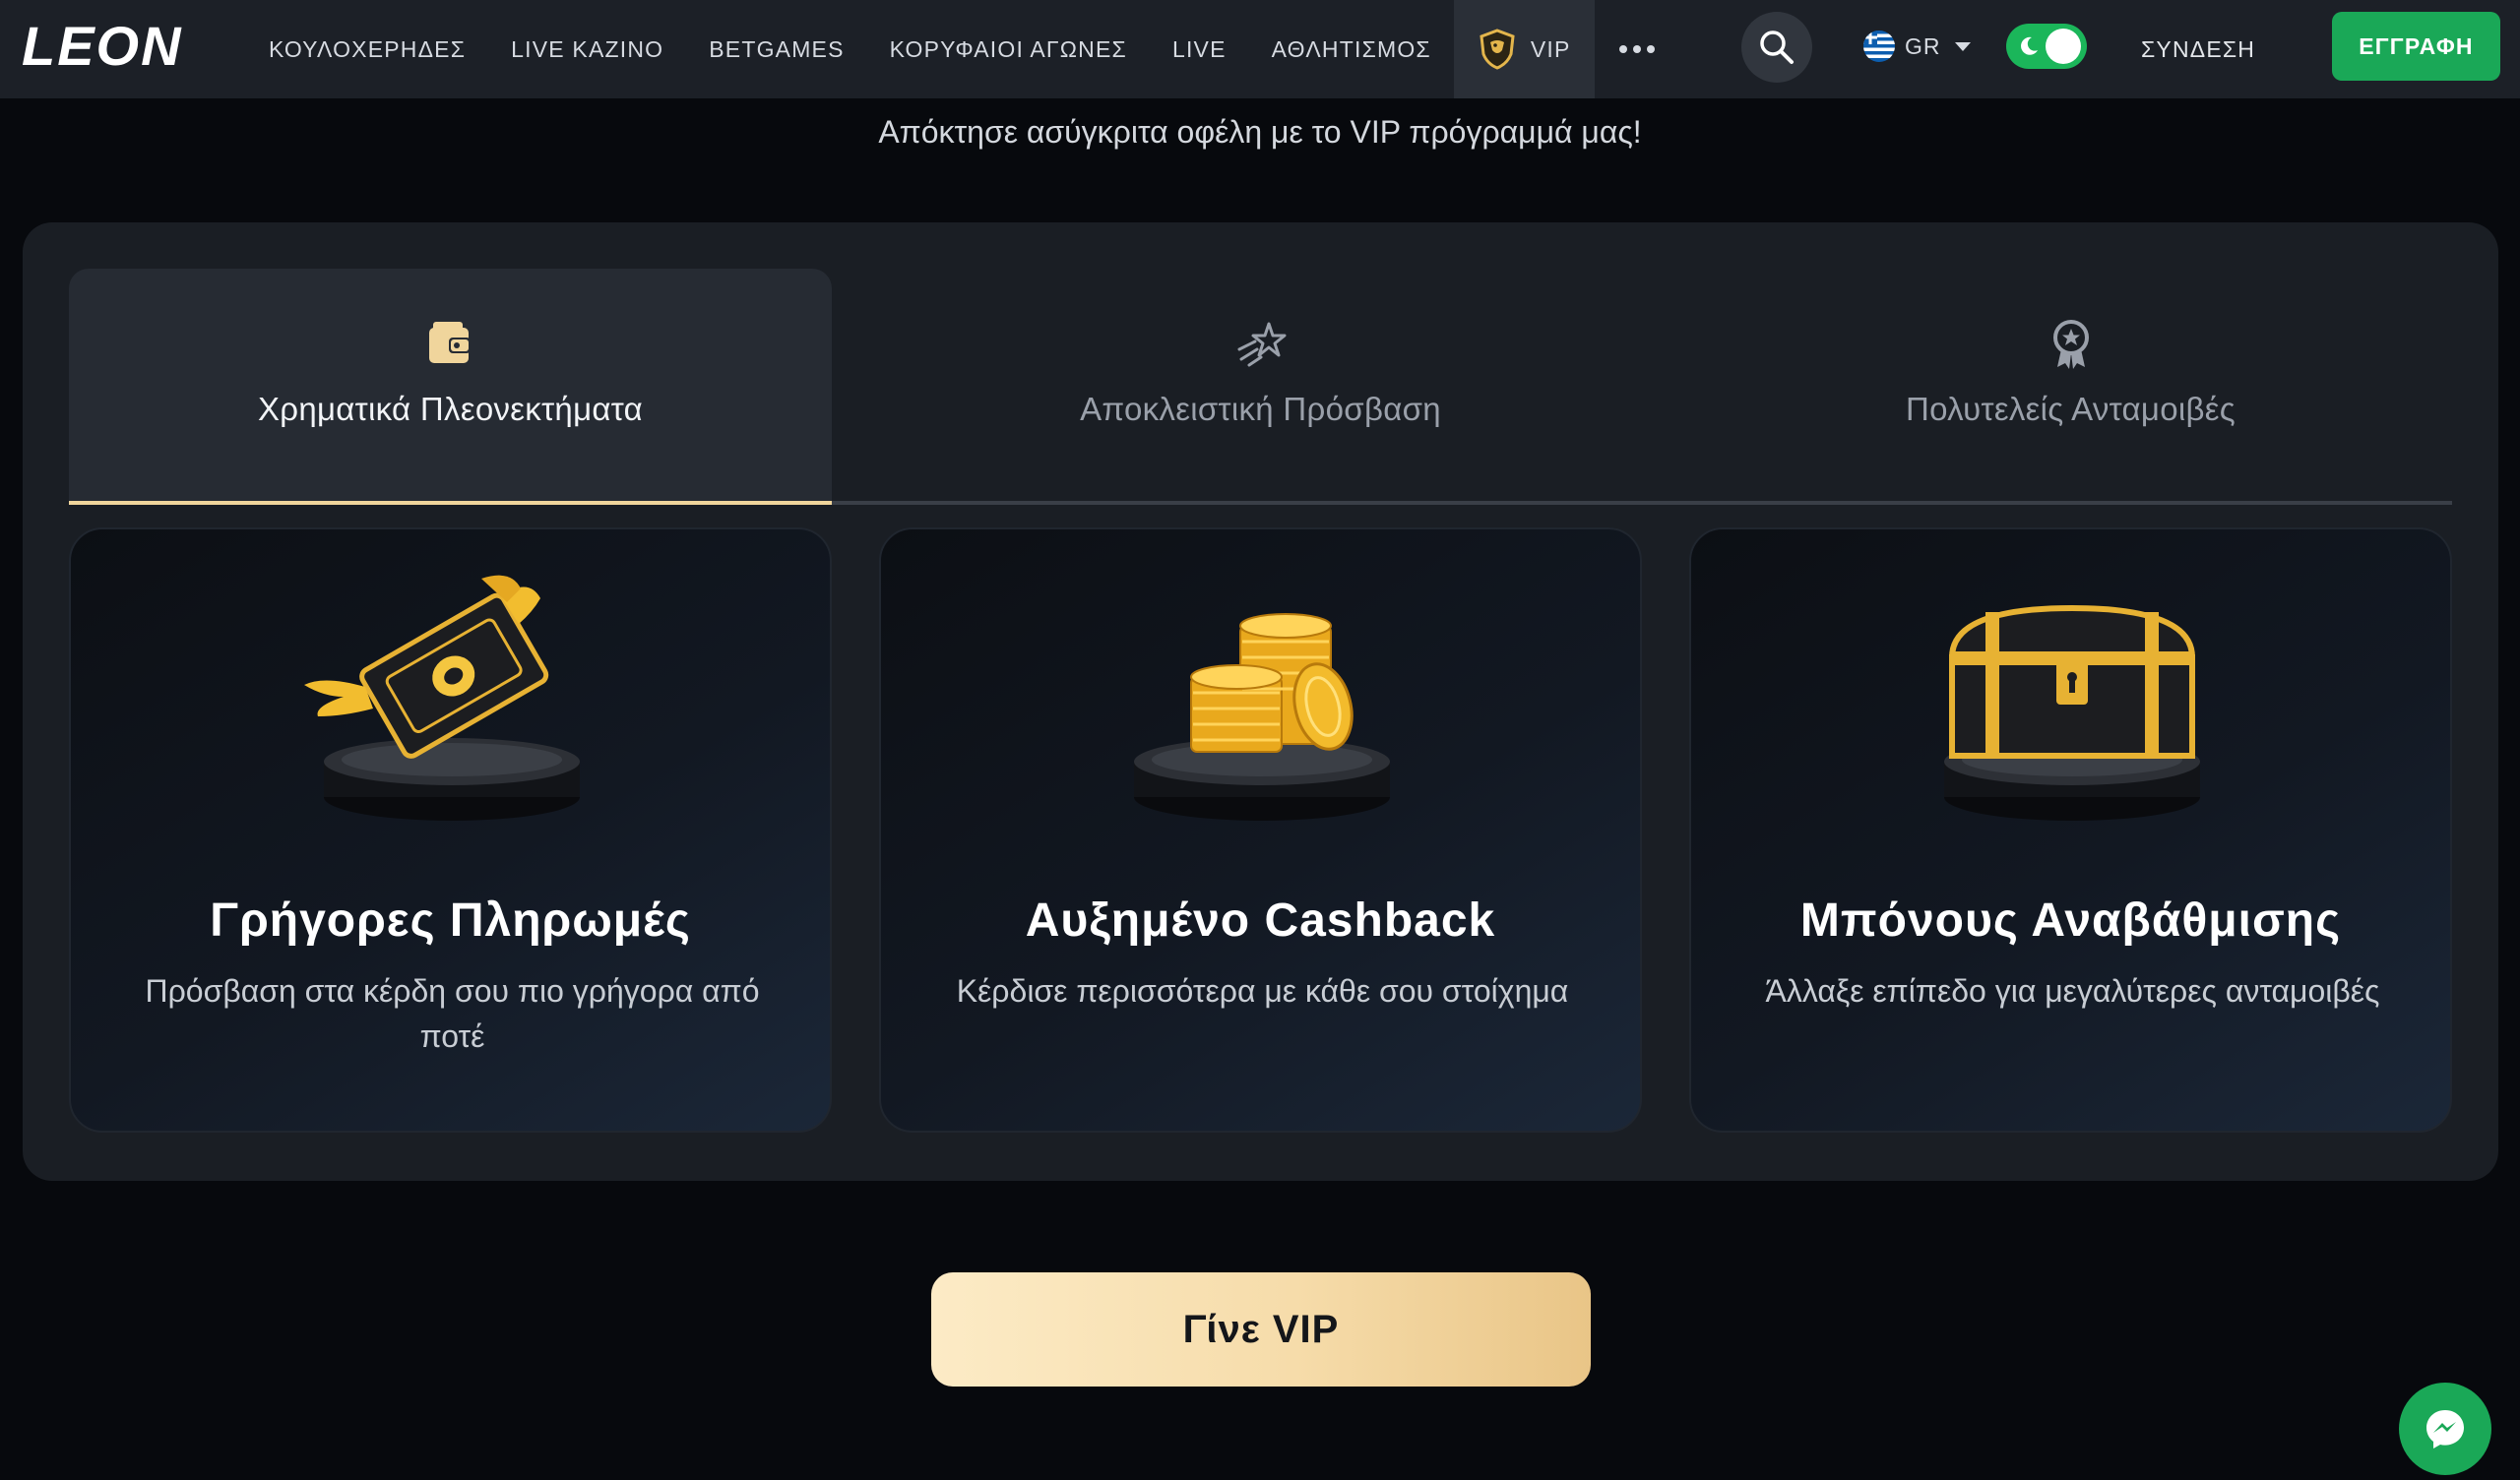 Image resolution: width=2520 pixels, height=1480 pixels. Describe the element at coordinates (2070, 920) in the screenshot. I see `card-title: Μπόνους Αναβάθμισης` at that location.